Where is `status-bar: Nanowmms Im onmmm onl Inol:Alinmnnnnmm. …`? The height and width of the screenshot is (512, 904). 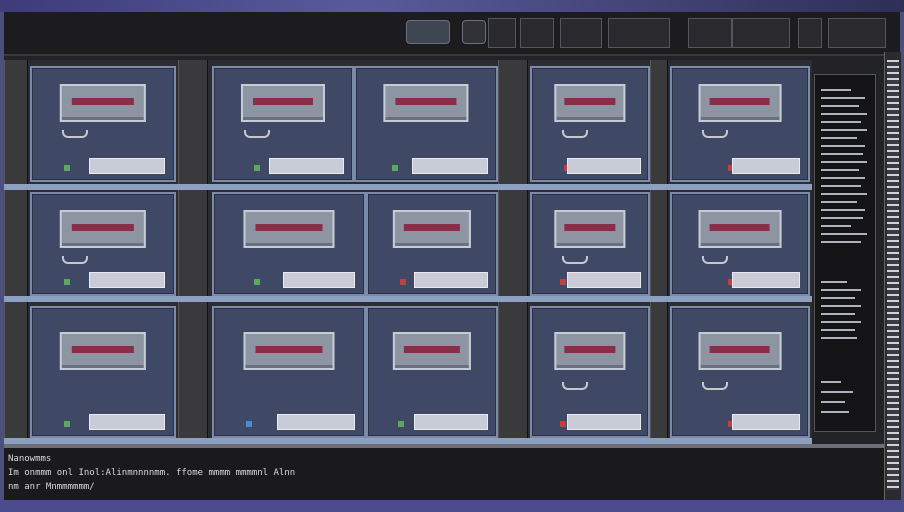
status-bar: Nanowmms Im onmmm onl Inol:Alinmnnnnmm. … is located at coordinates (444, 475).